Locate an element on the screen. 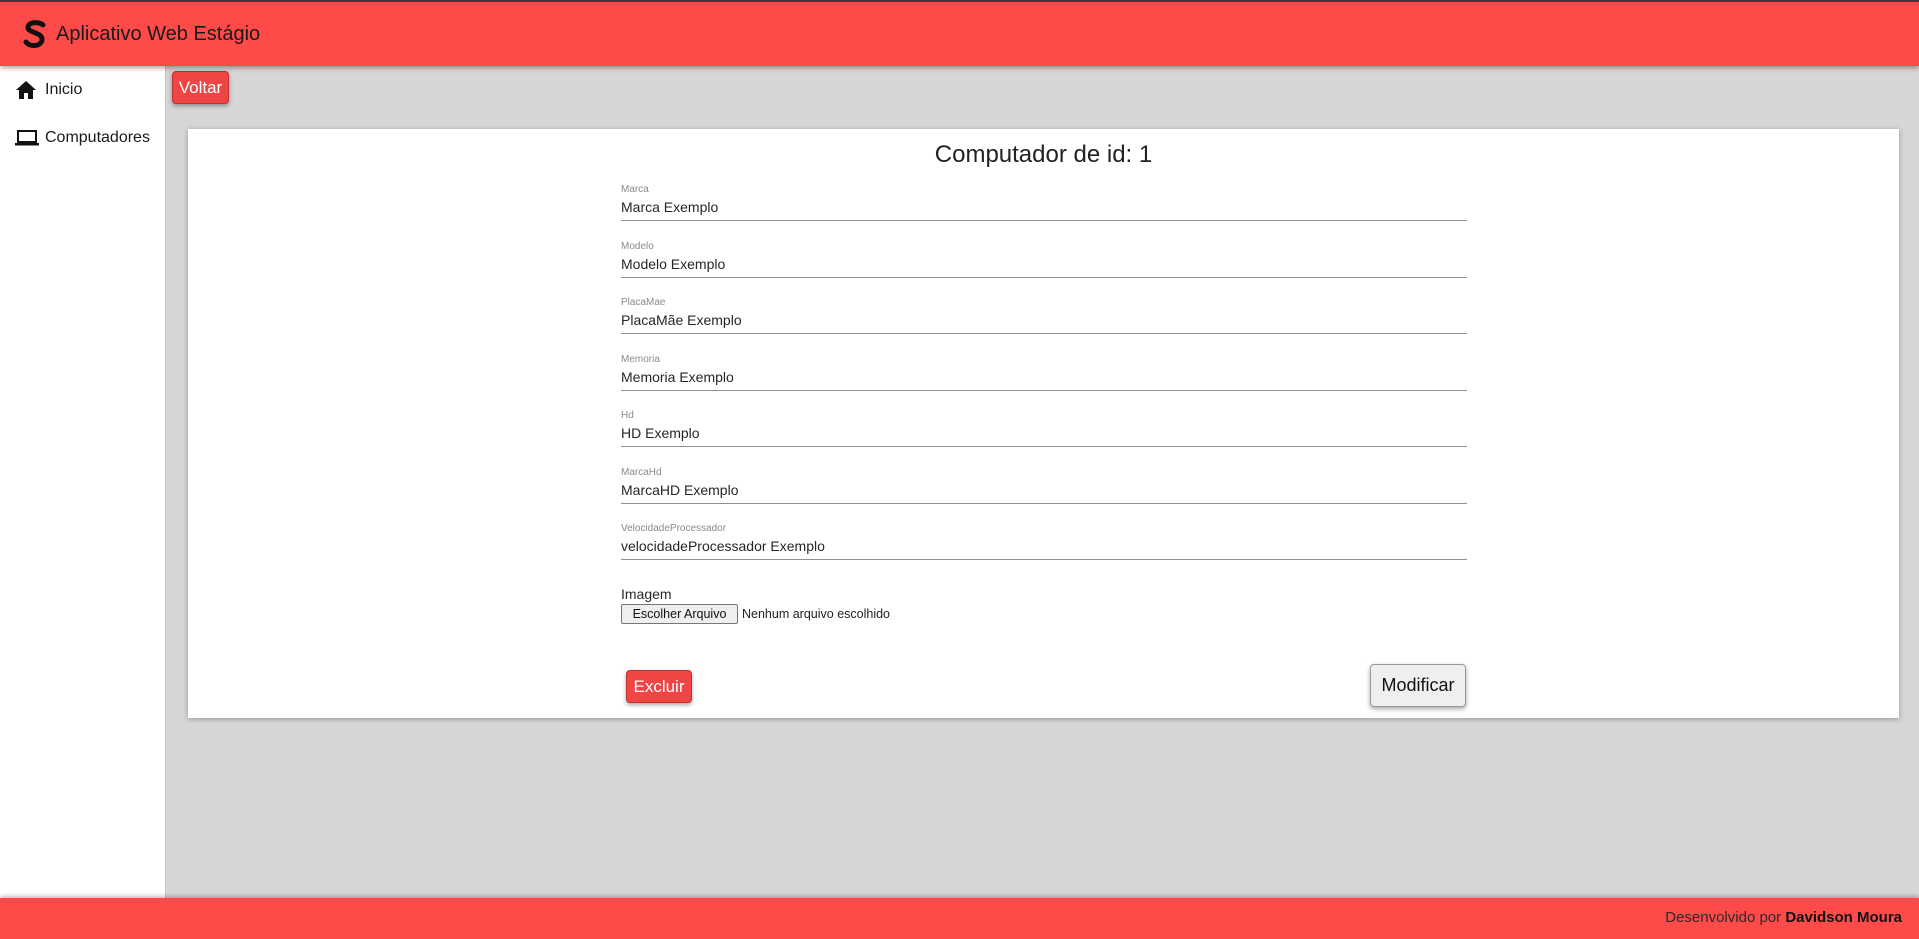  modify-button: Modificar is located at coordinates (1418, 685).